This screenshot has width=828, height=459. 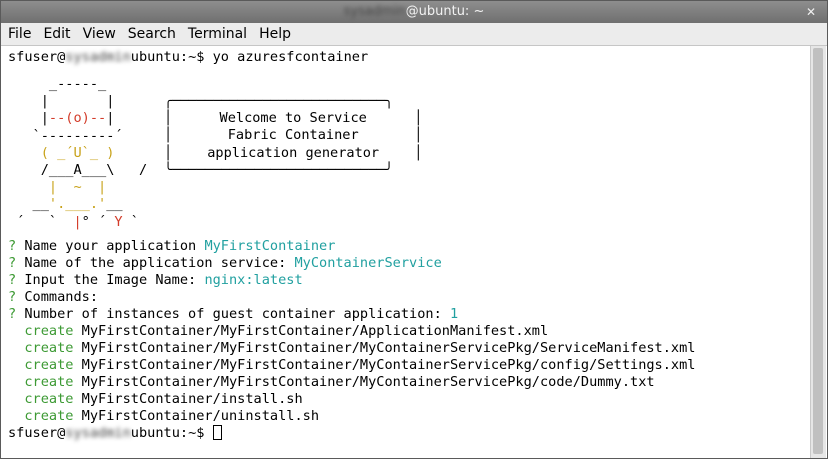 What do you see at coordinates (811, 12) in the screenshot?
I see `close-icon: ✕` at bounding box center [811, 12].